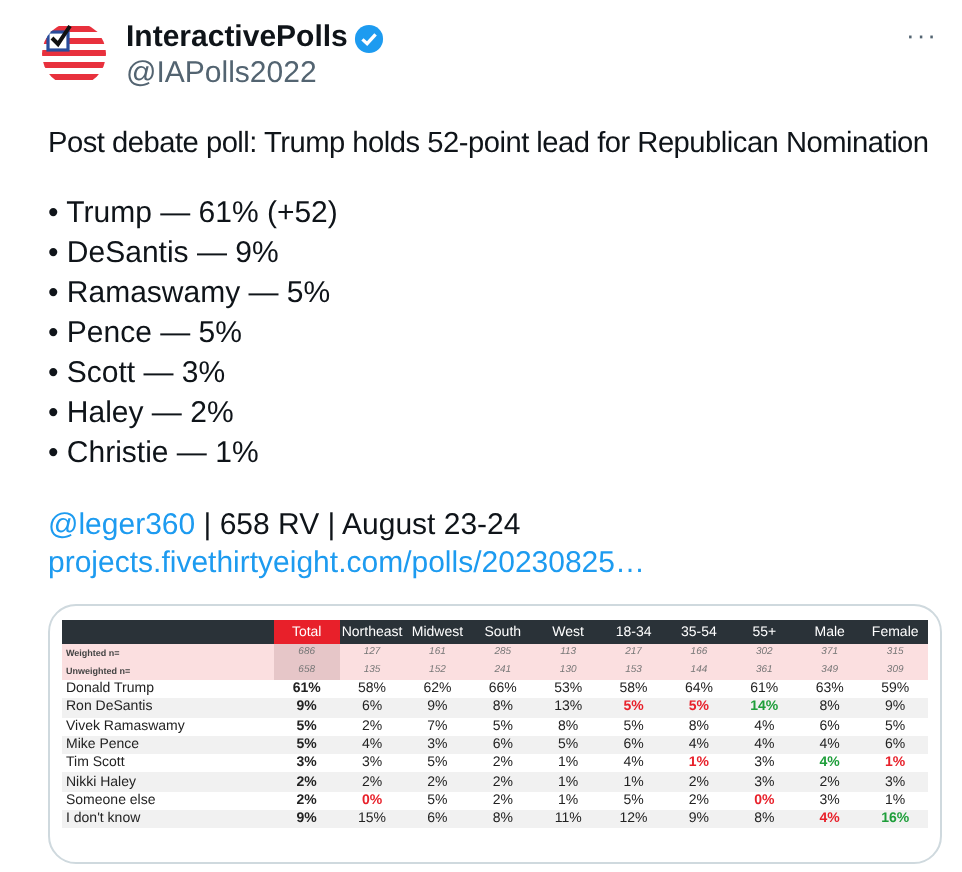 The image size is (962, 872). Describe the element at coordinates (194, 214) in the screenshot. I see `bullet-item: • Trump — 61% (+52)` at that location.